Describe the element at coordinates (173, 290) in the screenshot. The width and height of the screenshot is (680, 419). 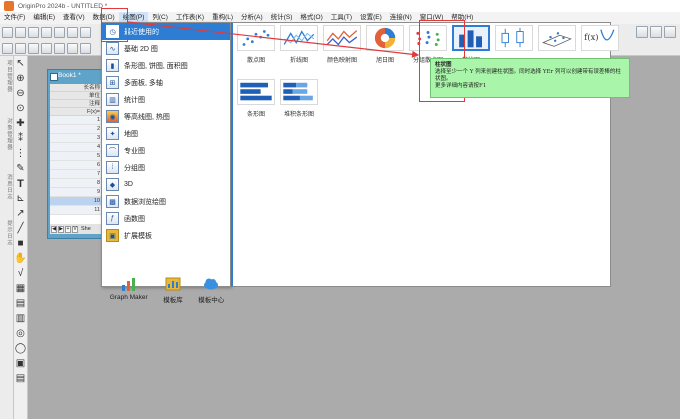
I see `template-library-button: 模板库` at that location.